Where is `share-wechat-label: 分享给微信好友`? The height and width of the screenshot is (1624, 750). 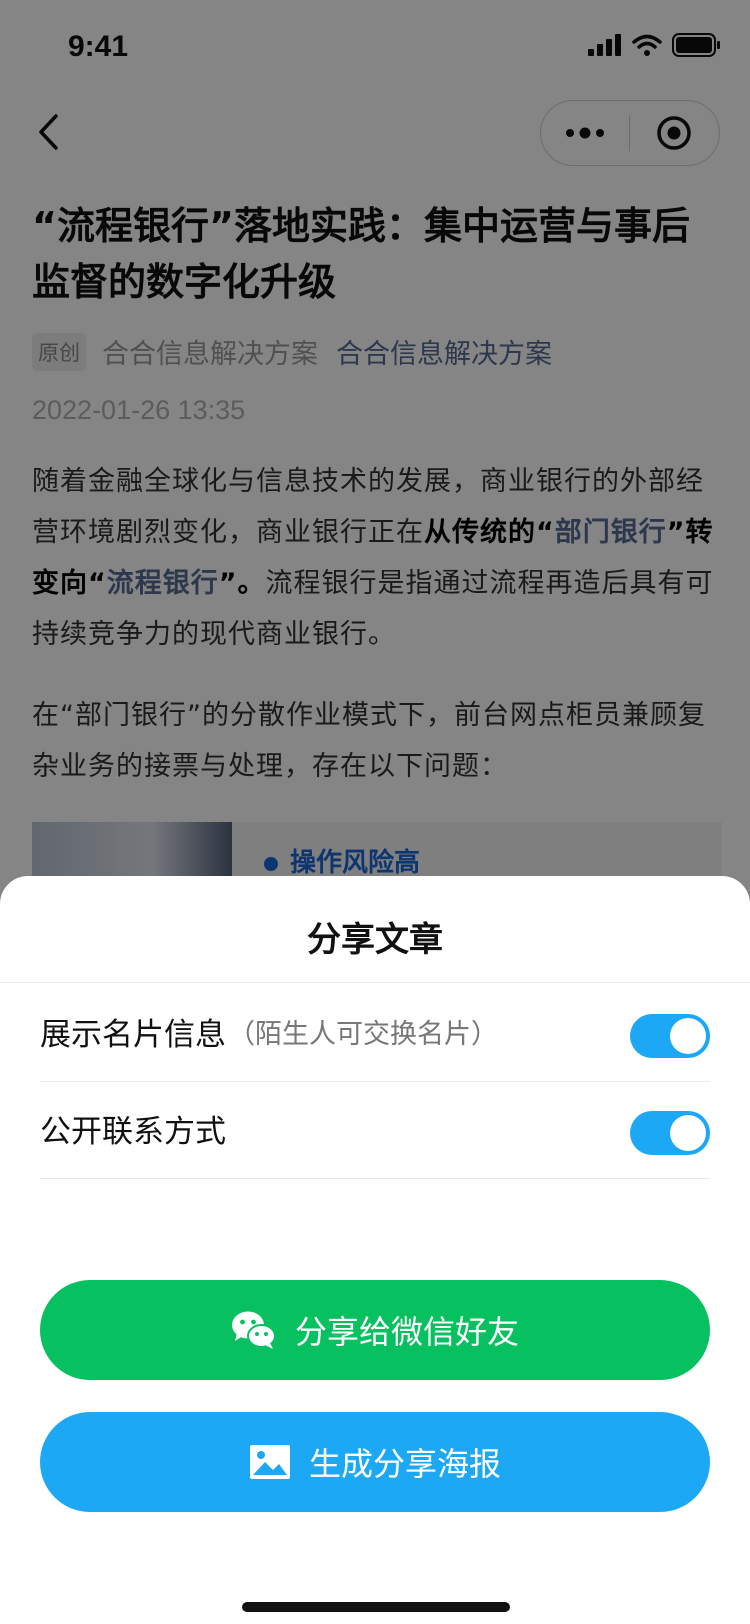
share-wechat-label: 分享给微信好友 is located at coordinates (406, 1332).